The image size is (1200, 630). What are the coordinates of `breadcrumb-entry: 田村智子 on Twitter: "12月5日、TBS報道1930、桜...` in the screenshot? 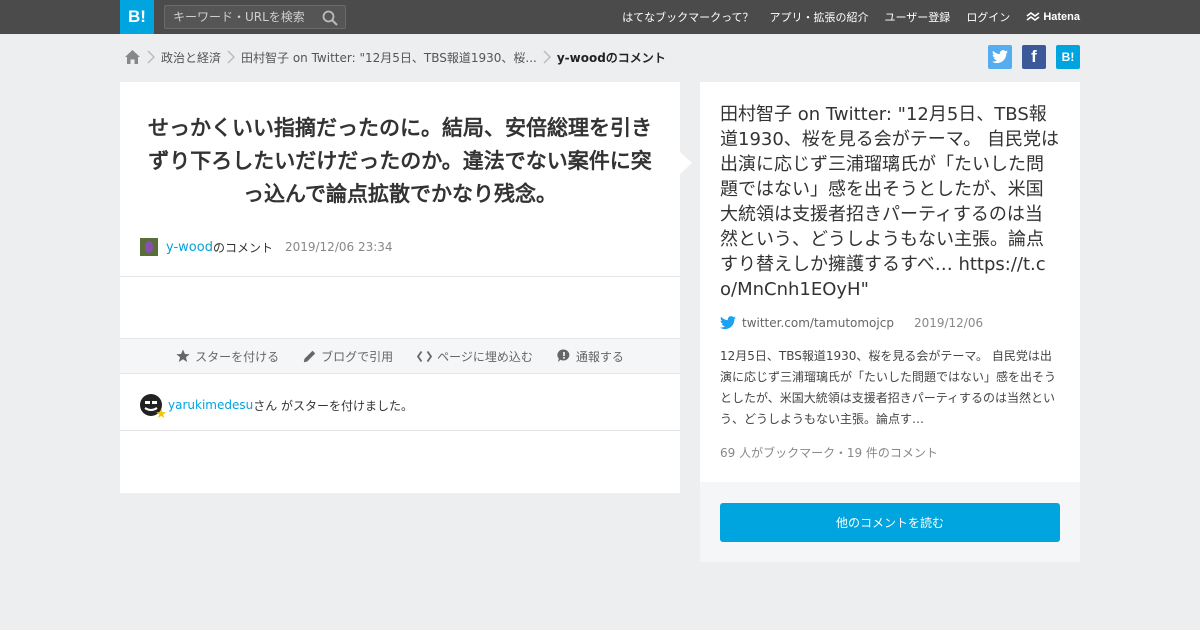 It's located at (389, 57).